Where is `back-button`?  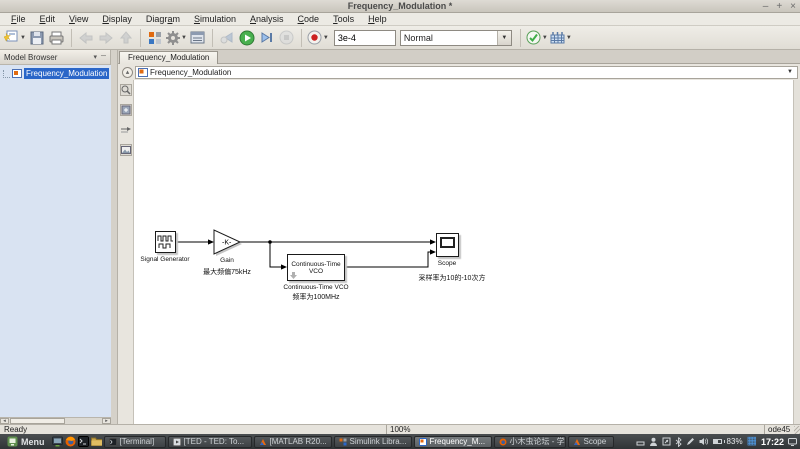 back-button is located at coordinates (86, 38).